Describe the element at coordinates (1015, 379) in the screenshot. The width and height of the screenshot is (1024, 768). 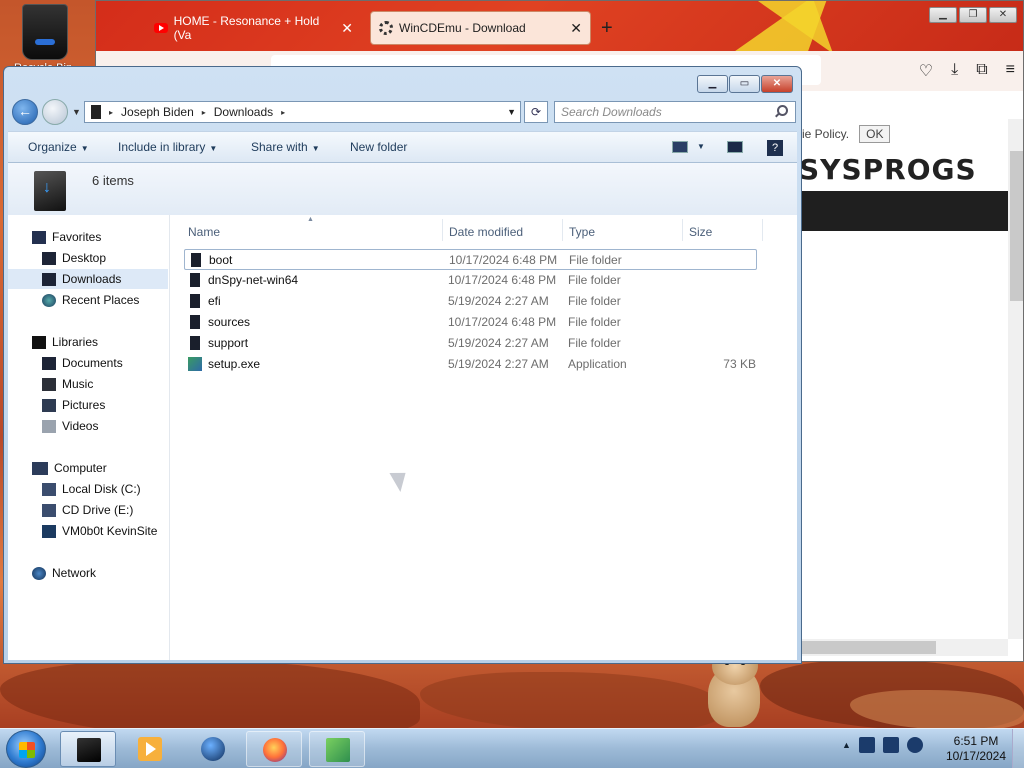
I see `vertical-scrollbar` at that location.